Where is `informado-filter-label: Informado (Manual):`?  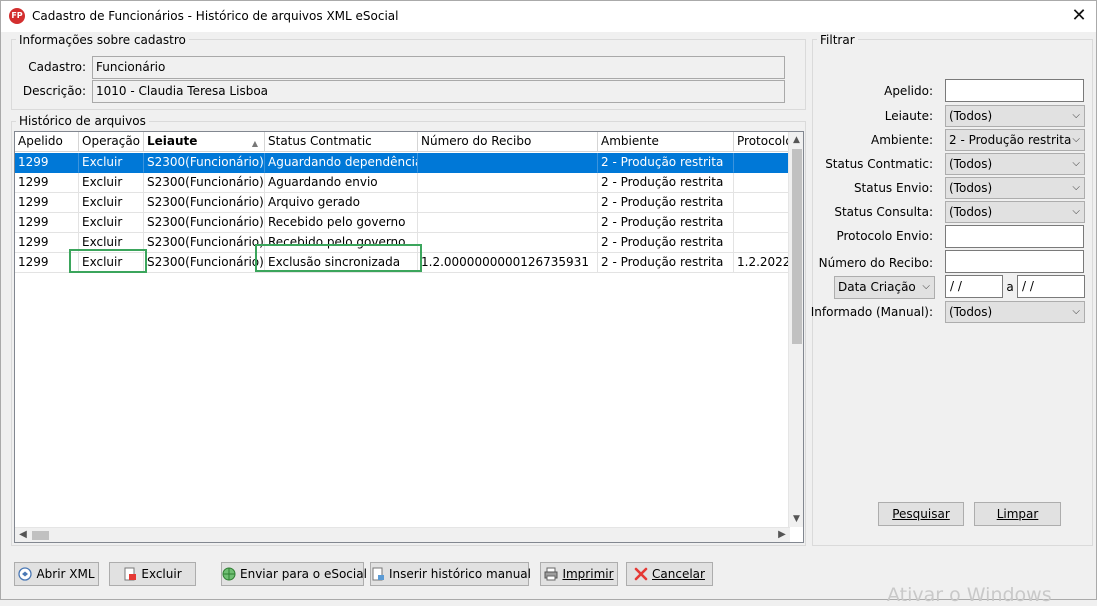
informado-filter-label: Informado (Manual): is located at coordinates (871, 312).